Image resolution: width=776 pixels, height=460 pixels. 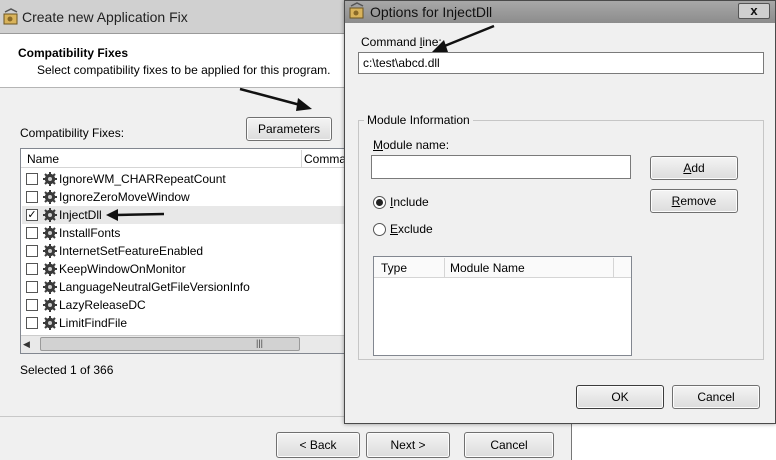 I want to click on list-item: InternetSetFeatureEnabled, so click(x=187, y=251).